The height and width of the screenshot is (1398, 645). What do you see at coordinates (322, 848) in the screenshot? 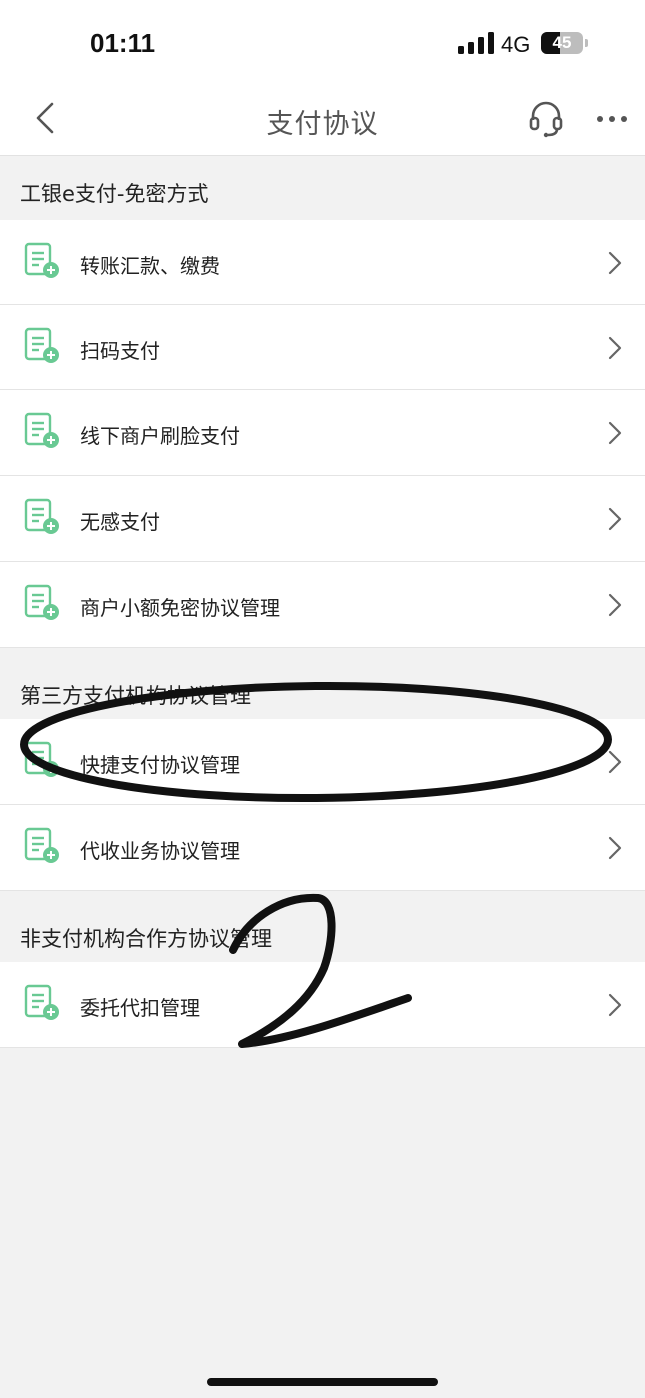
I see `list-item-collection: 代收业务协议管理` at bounding box center [322, 848].